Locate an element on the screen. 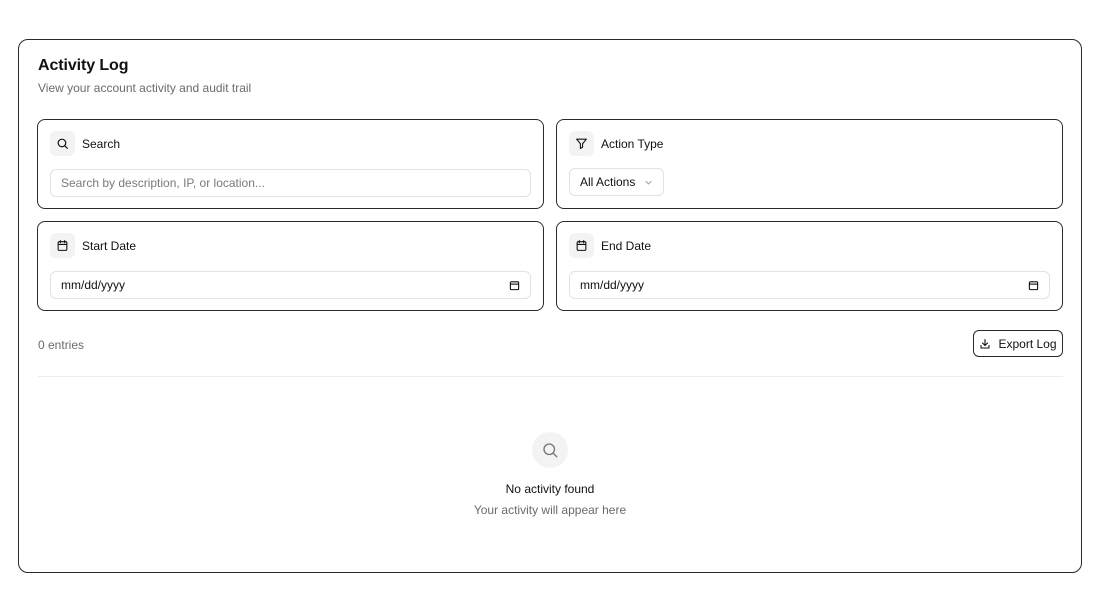  search-filter-panel: Search is located at coordinates (290, 164).